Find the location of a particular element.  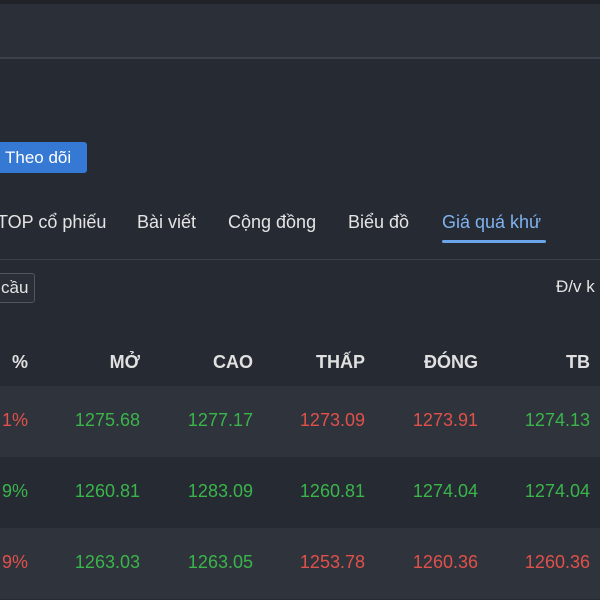

tab-articles: Bài viết is located at coordinates (166, 222).